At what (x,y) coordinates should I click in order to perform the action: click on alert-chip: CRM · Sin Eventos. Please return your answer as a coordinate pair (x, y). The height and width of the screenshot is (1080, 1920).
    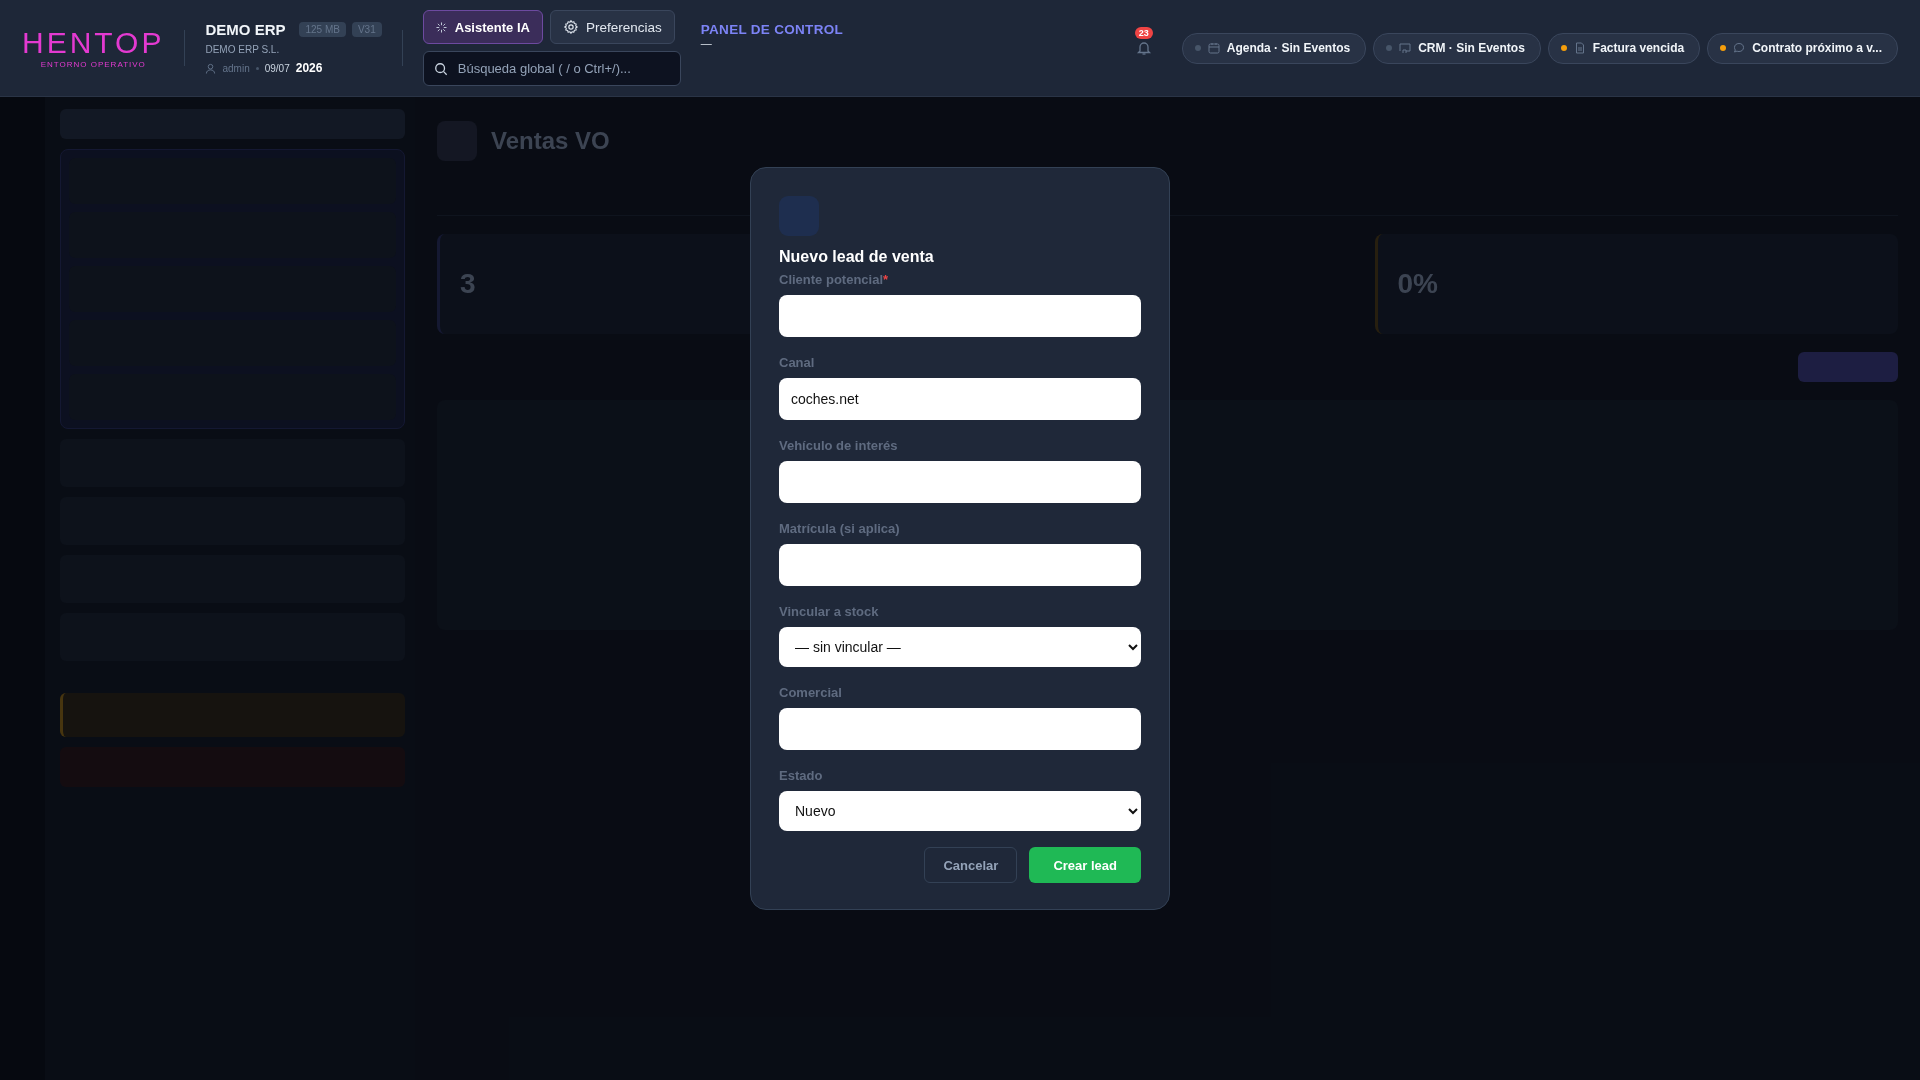
    Looking at the image, I should click on (1457, 48).